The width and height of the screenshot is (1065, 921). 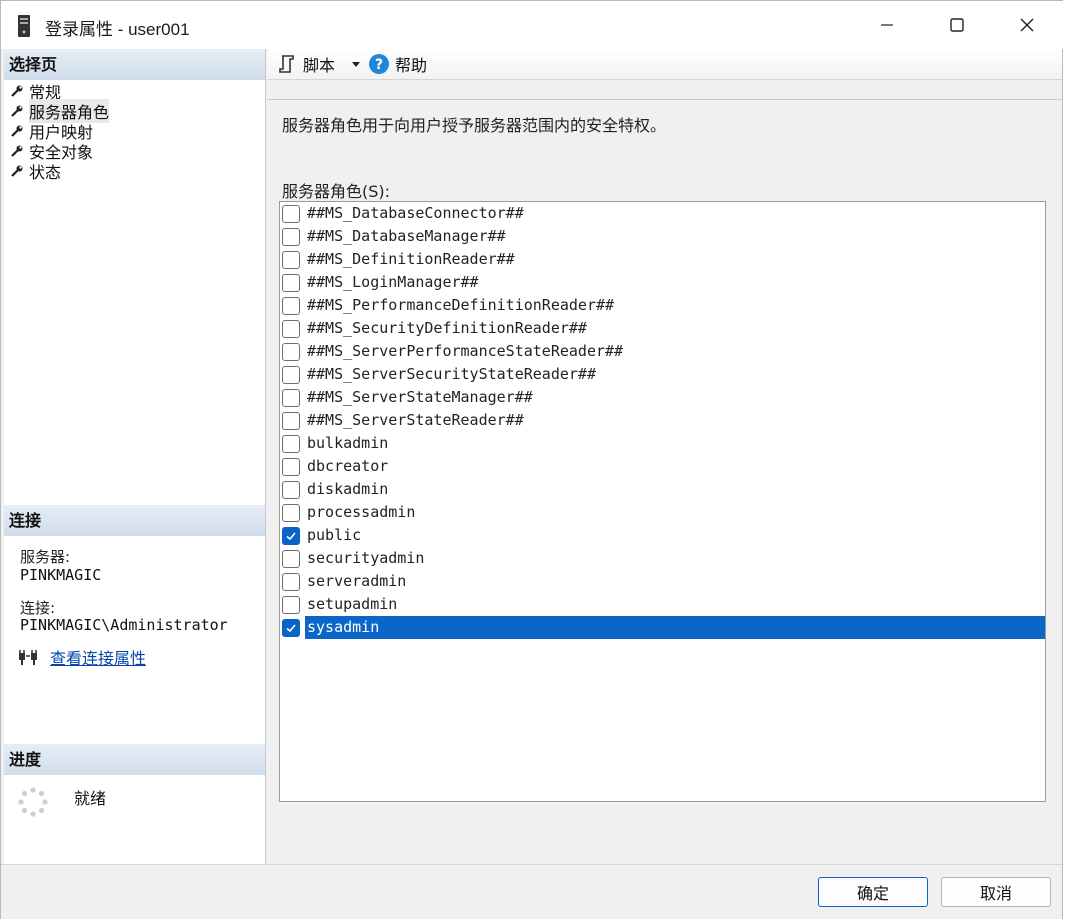 What do you see at coordinates (286, 64) in the screenshot?
I see `script-icon` at bounding box center [286, 64].